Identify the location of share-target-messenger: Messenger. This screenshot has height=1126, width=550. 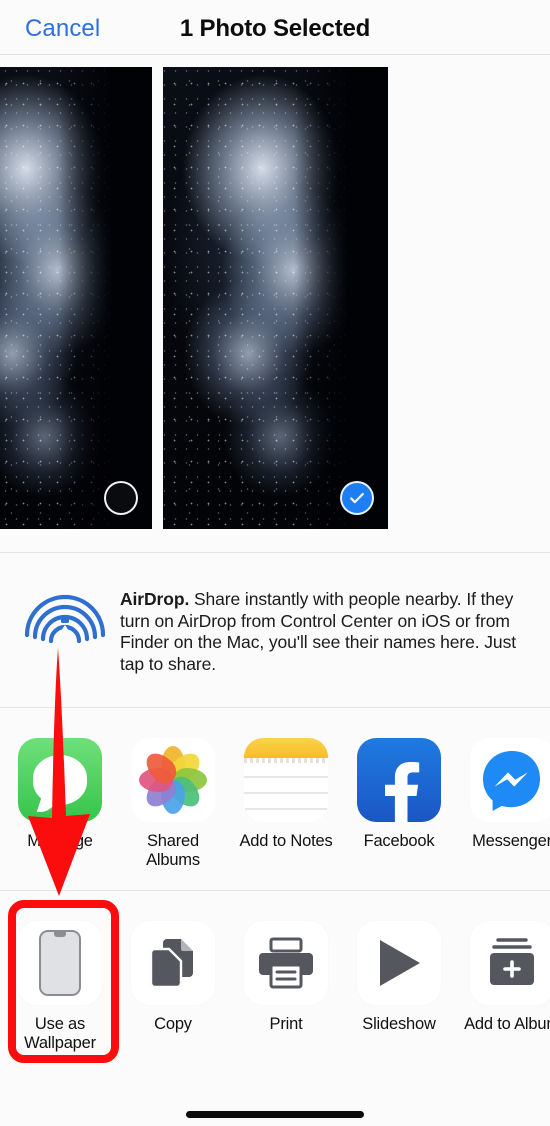
(504, 779).